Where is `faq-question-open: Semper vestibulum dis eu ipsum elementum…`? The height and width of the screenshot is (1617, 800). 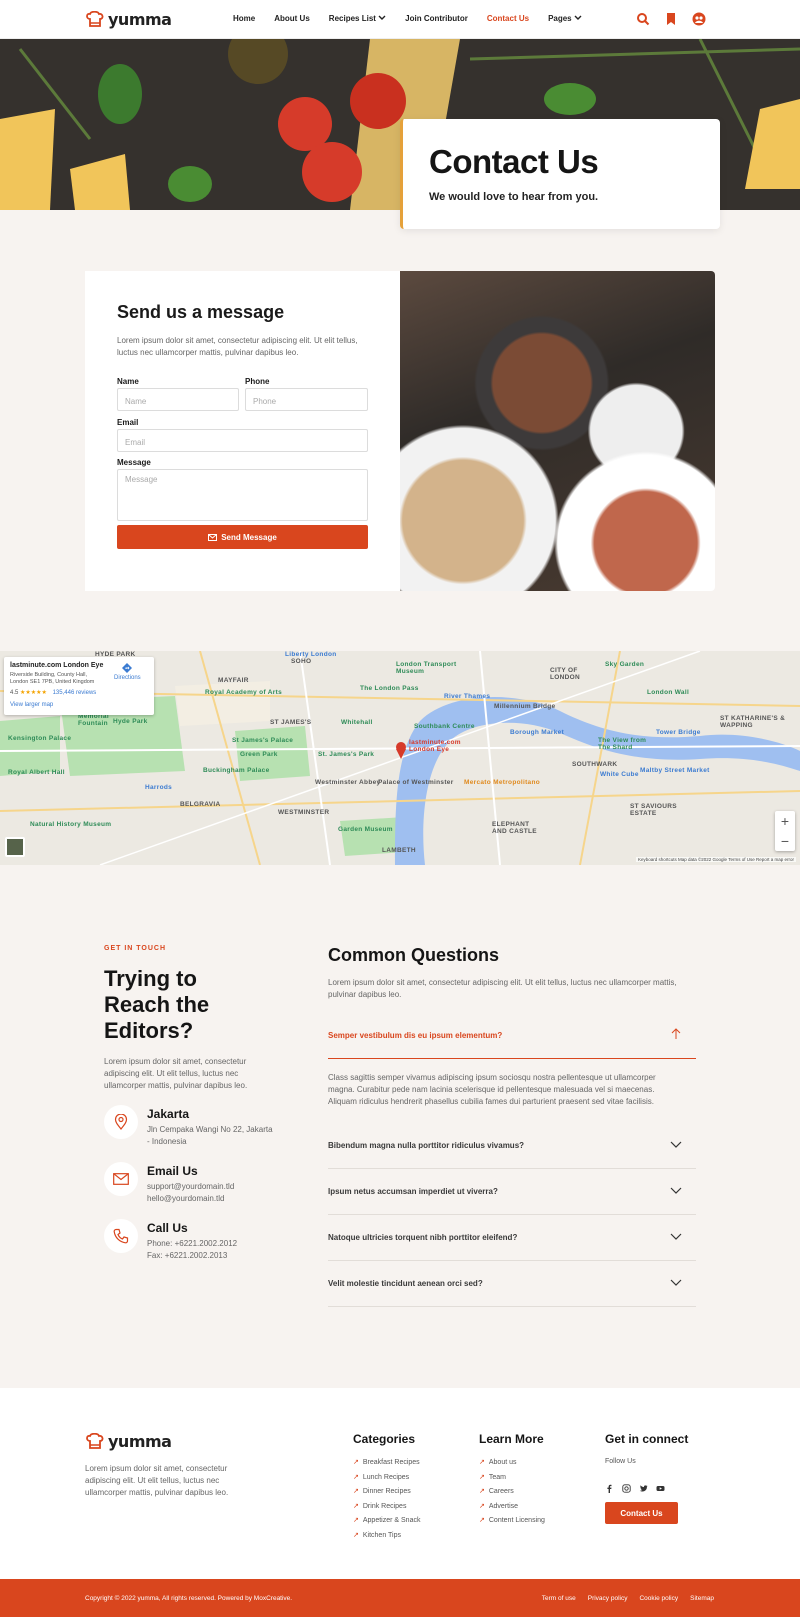
faq-question-open: Semper vestibulum dis eu ipsum elementum… is located at coordinates (512, 1036).